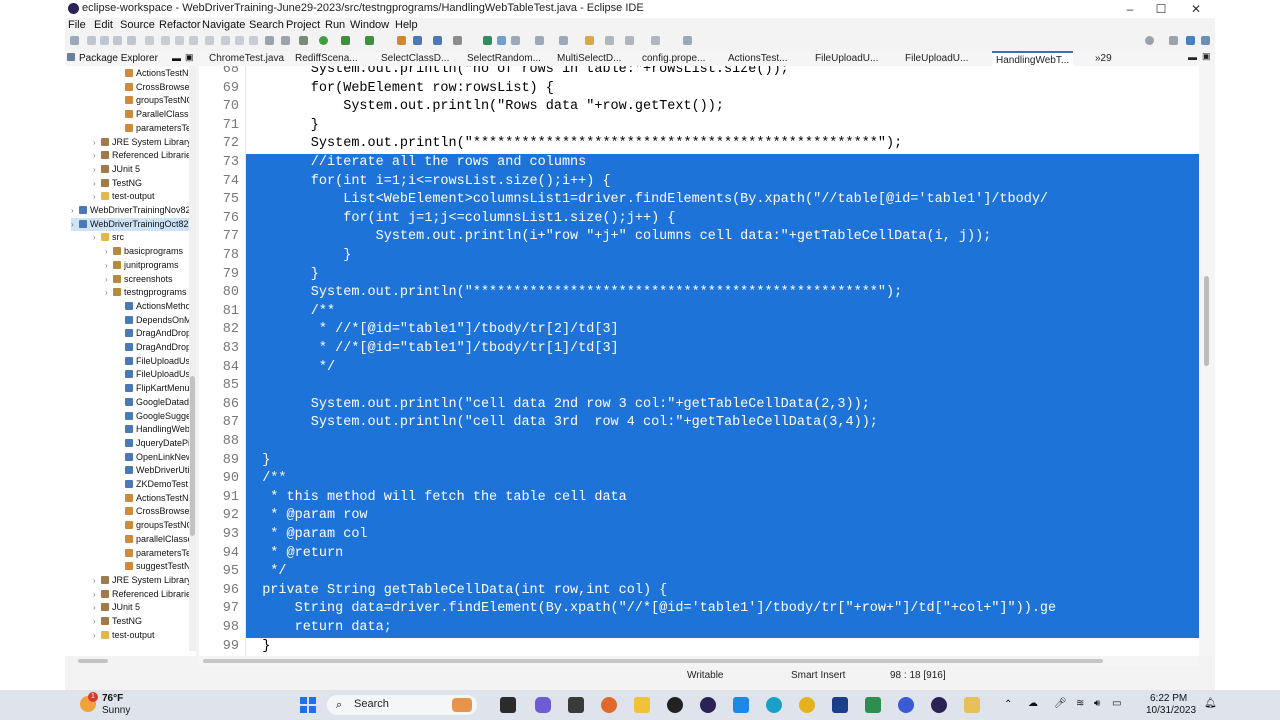 Image resolution: width=1280 pixels, height=720 pixels. I want to click on editor-hscroll-thumb, so click(653, 661).